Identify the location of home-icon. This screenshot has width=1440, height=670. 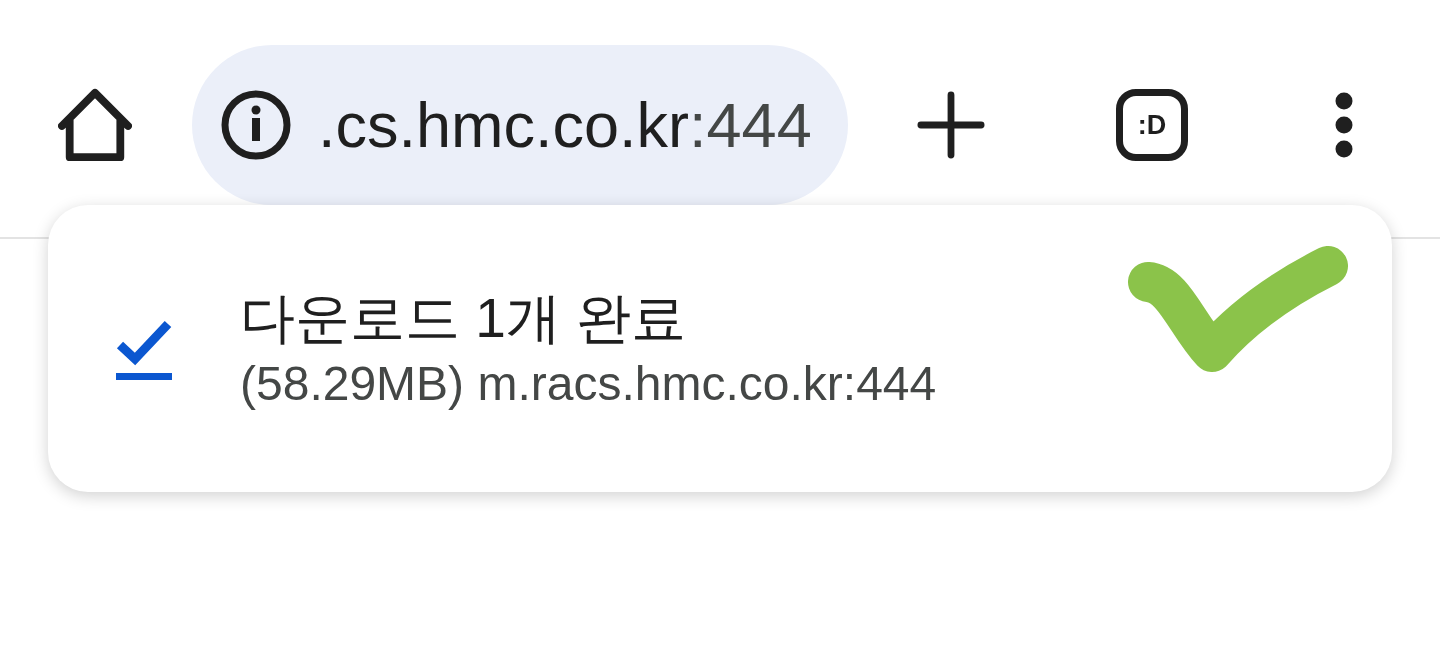
(95, 125).